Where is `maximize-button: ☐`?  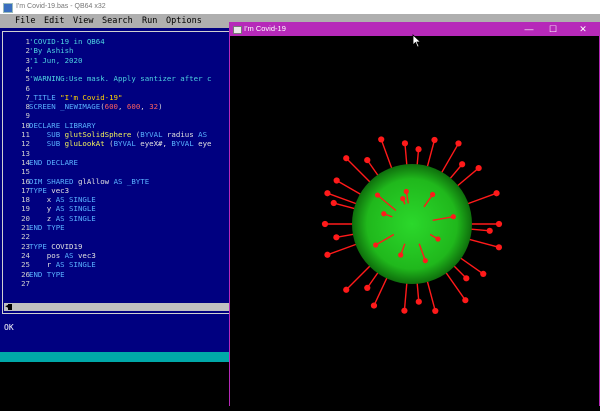 maximize-button: ☐ is located at coordinates (553, 29).